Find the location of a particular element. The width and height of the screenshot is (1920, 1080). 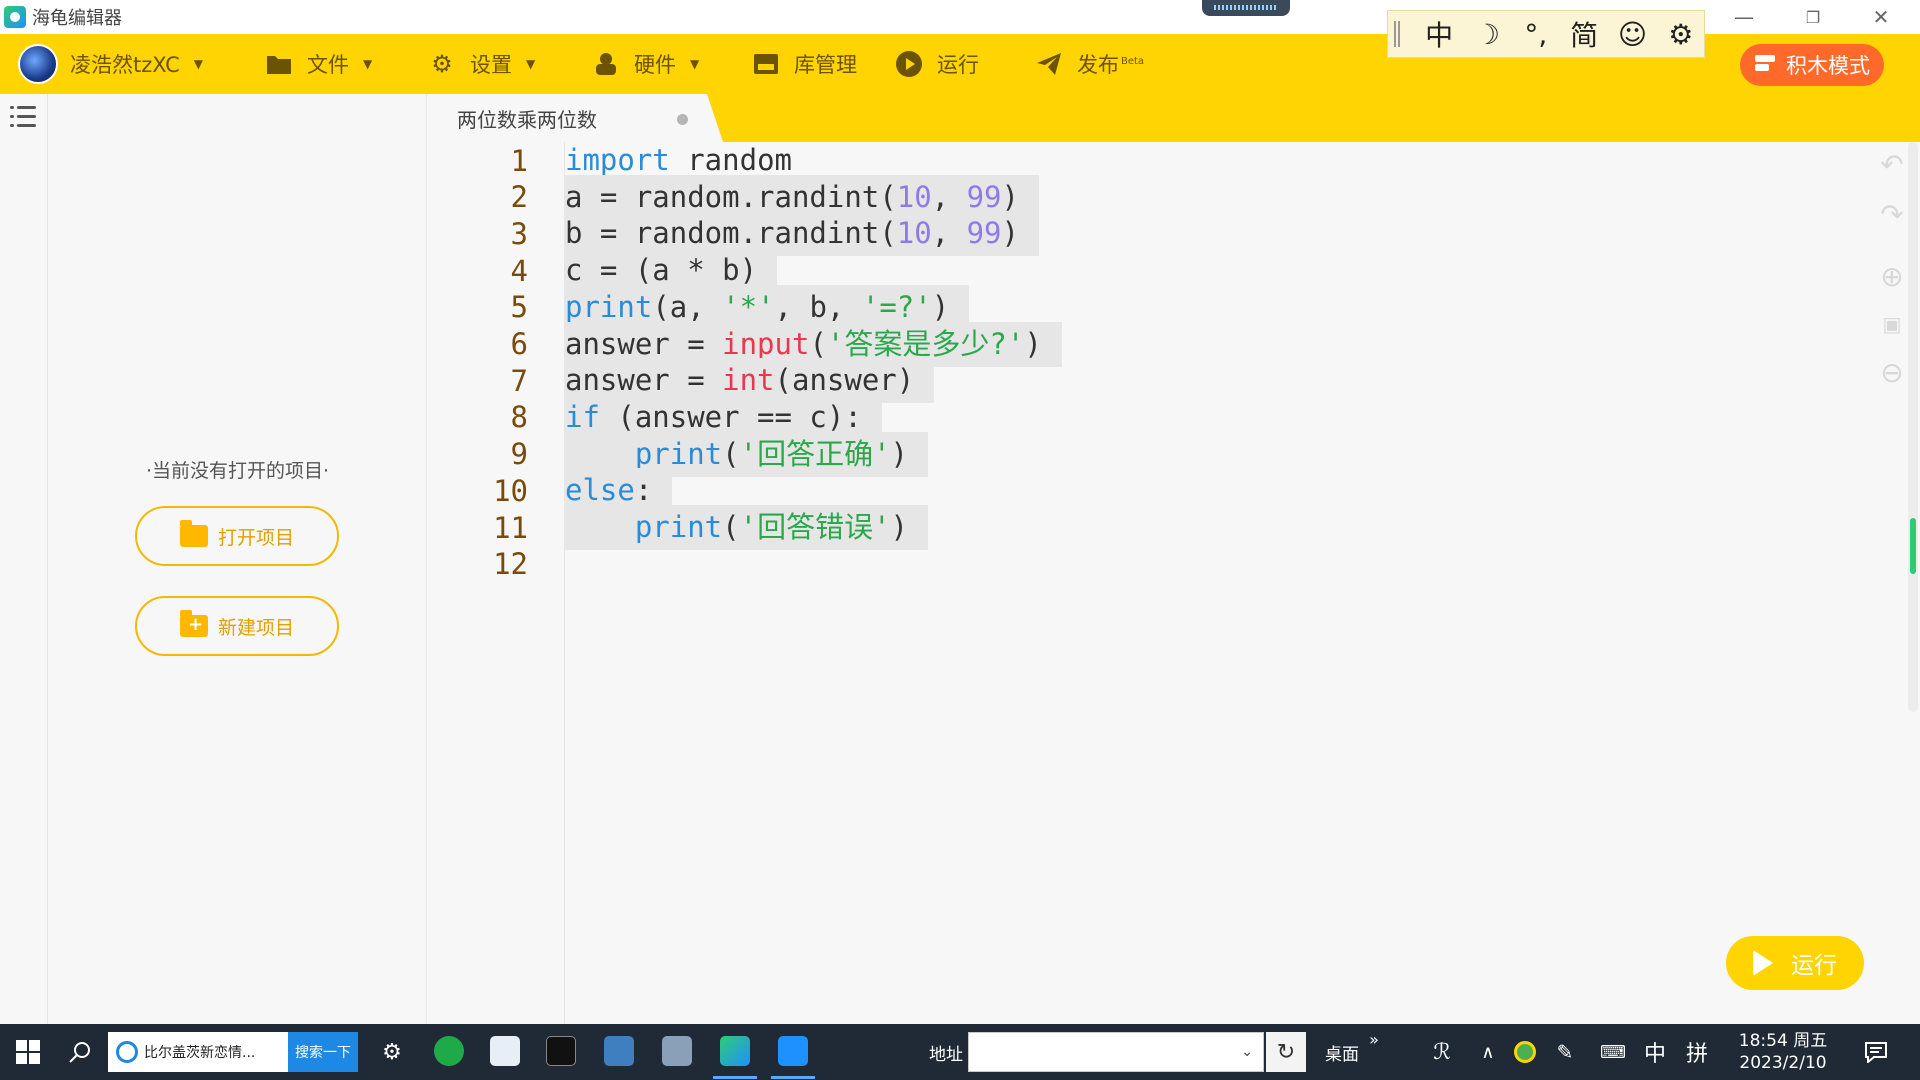

restore-button: ❐ is located at coordinates (1813, 17).